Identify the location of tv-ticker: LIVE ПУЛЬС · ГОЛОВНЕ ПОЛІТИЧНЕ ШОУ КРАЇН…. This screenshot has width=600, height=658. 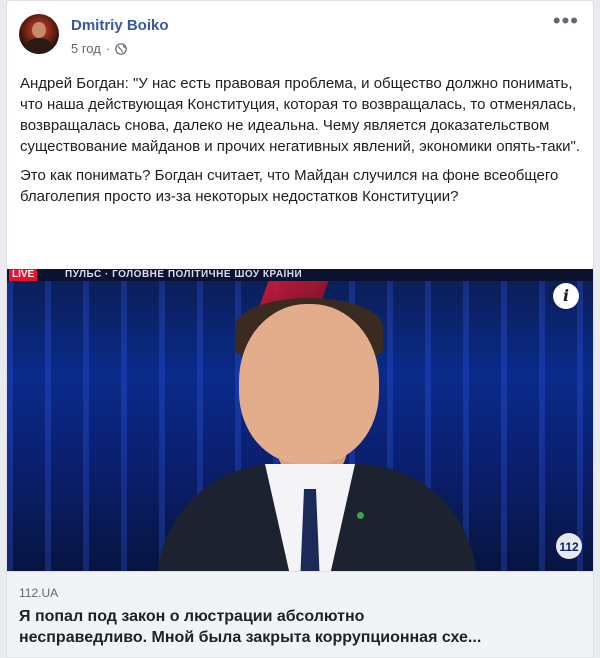
(300, 275).